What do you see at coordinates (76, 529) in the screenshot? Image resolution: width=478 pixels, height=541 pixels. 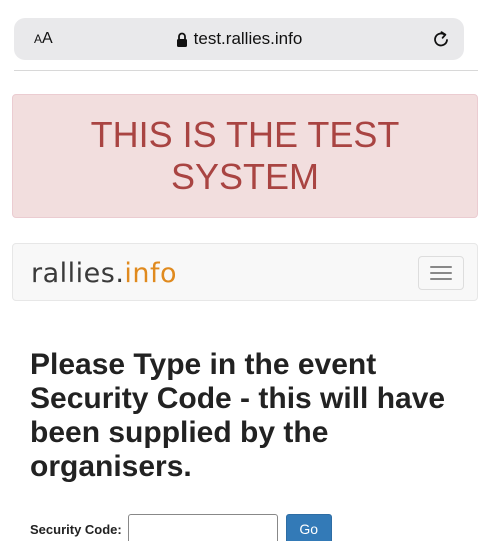 I see `security-code-label: Security Code:` at bounding box center [76, 529].